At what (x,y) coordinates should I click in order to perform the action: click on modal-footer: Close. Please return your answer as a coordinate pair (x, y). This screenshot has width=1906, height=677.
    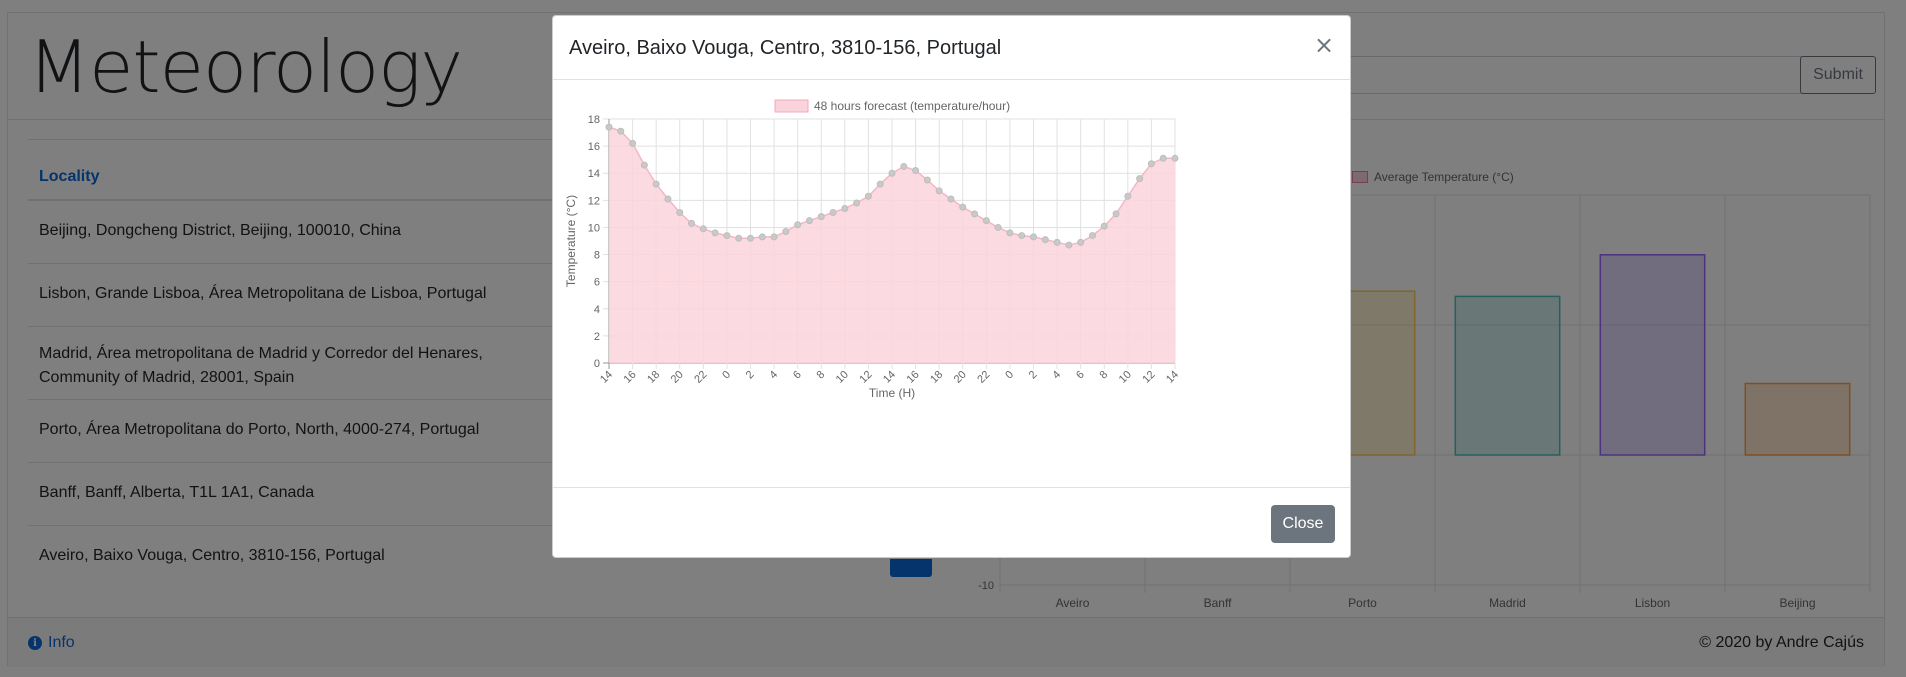
    Looking at the image, I should click on (951, 523).